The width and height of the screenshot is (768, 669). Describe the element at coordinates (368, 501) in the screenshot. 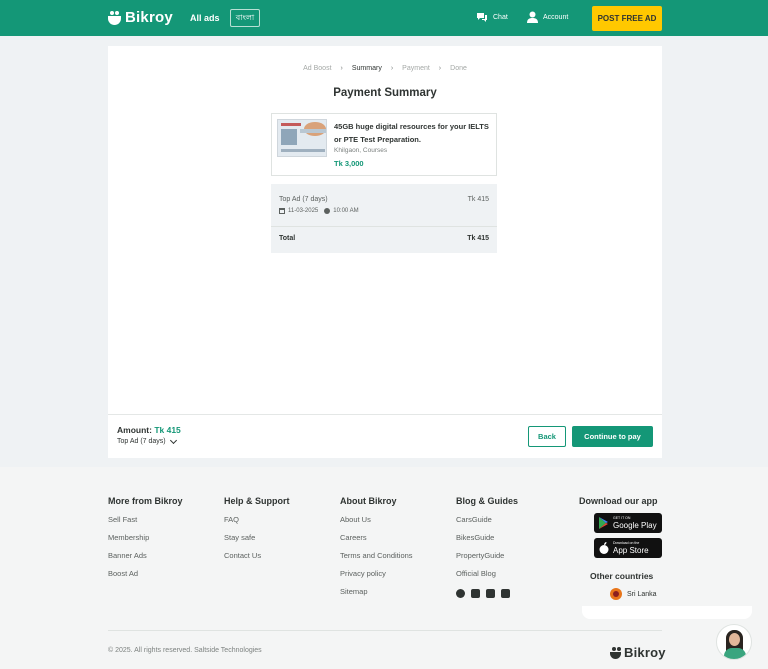

I see `footer-heading: About Bikroy` at that location.